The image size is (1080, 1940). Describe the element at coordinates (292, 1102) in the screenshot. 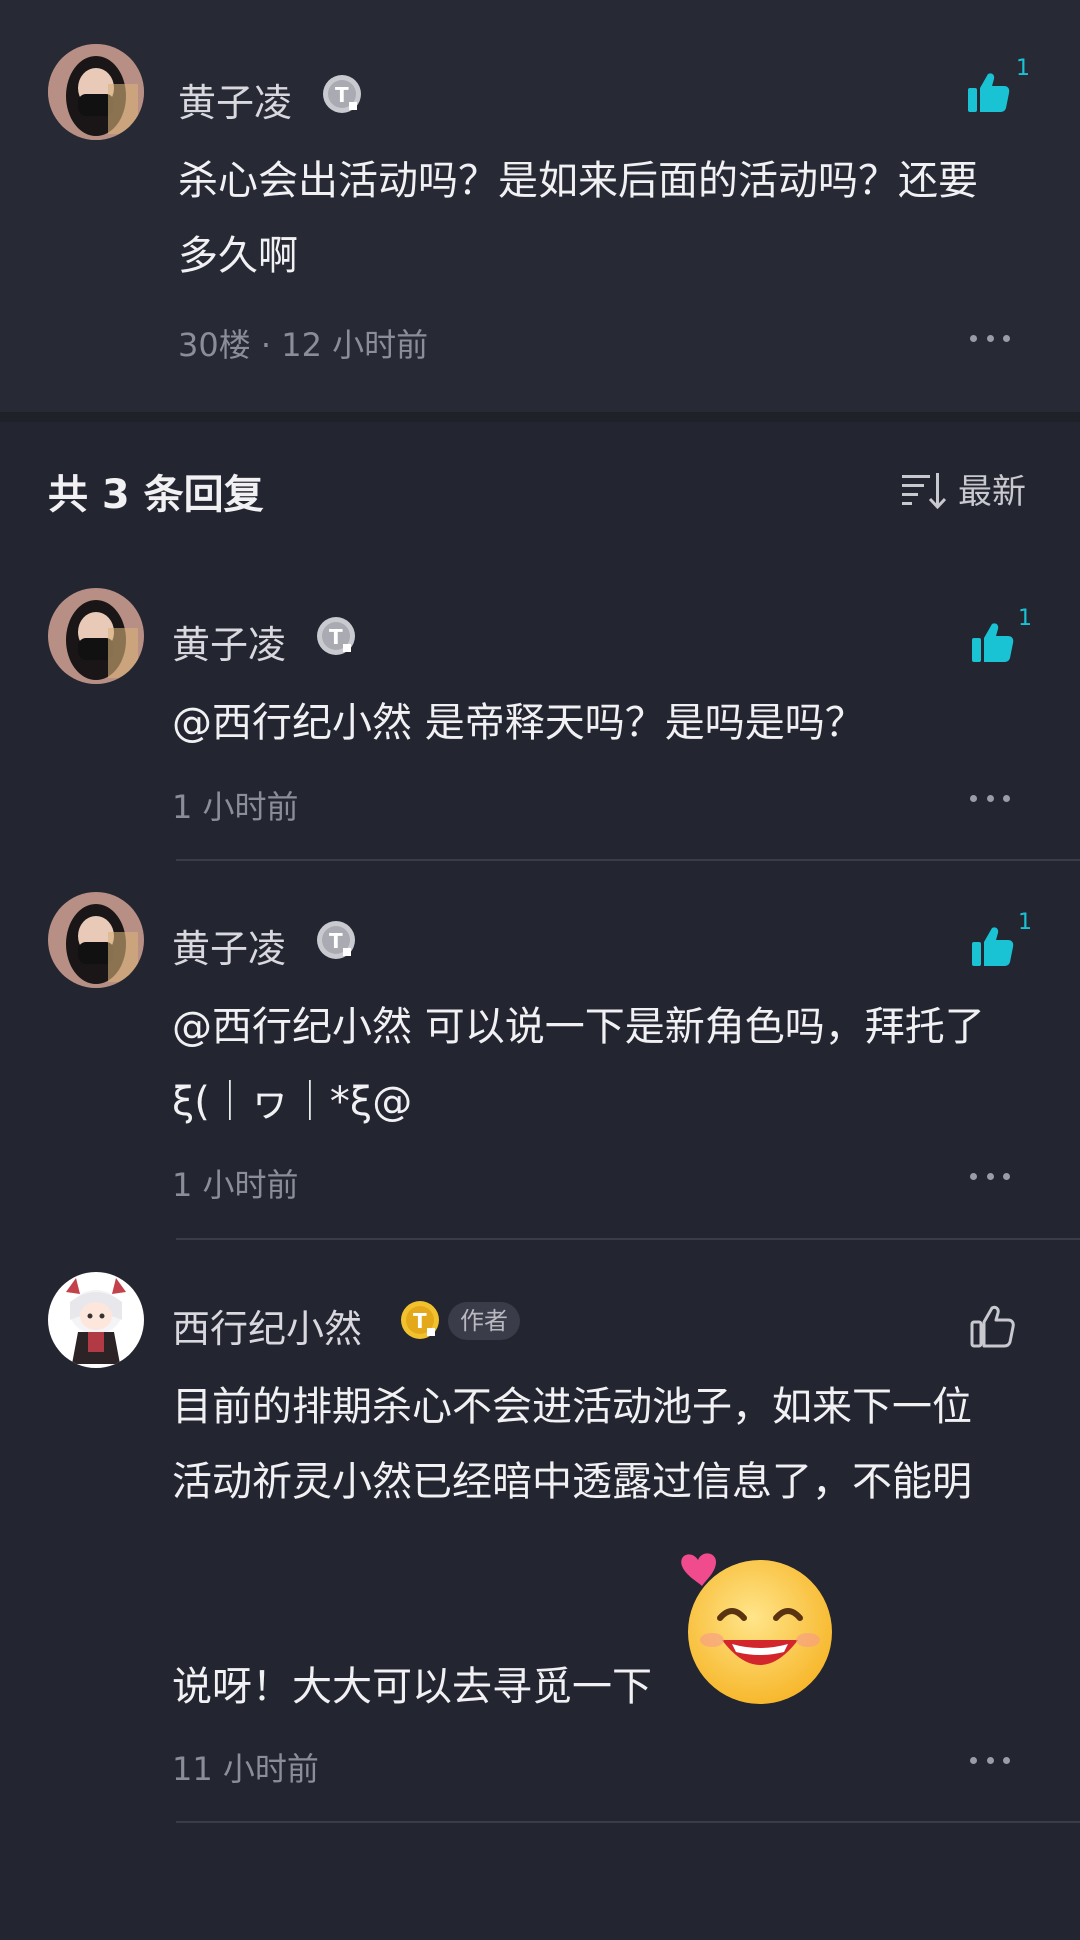

I see `reply-text-line: ξ(｜ヮ｜*ξ@` at that location.